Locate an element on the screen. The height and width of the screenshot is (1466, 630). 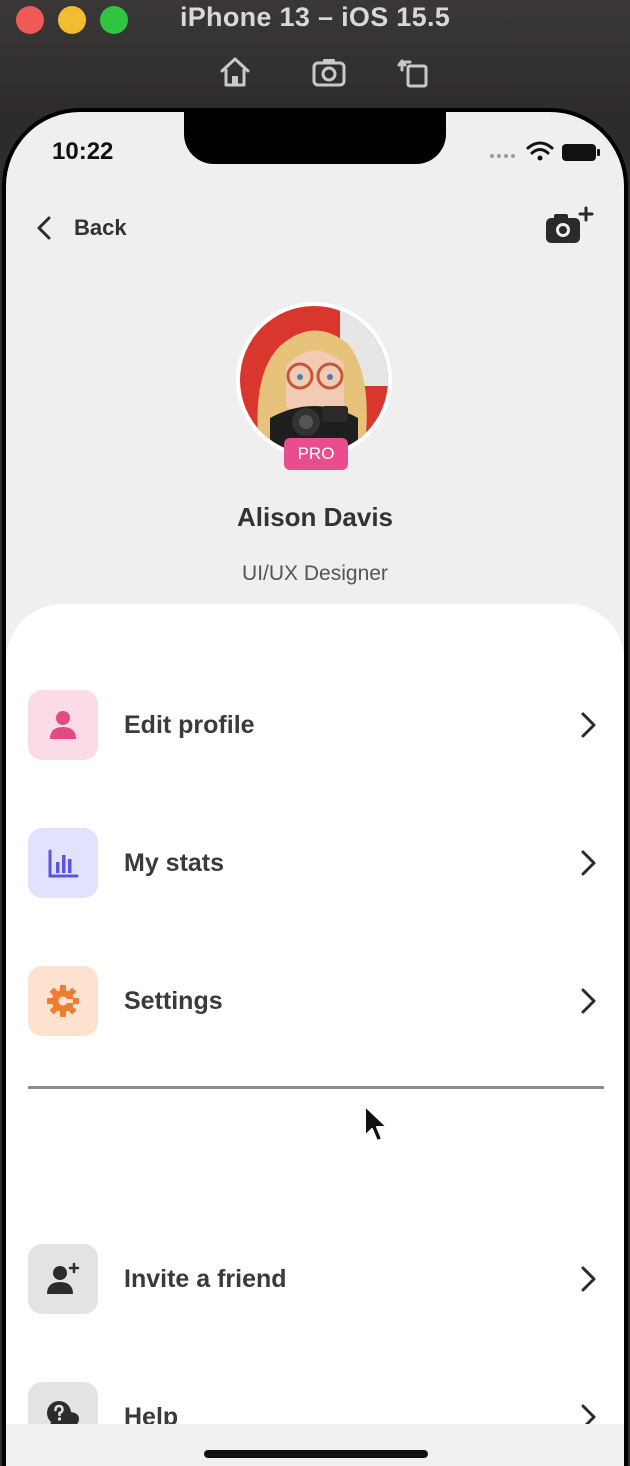
pro-badge: PRO is located at coordinates (316, 454).